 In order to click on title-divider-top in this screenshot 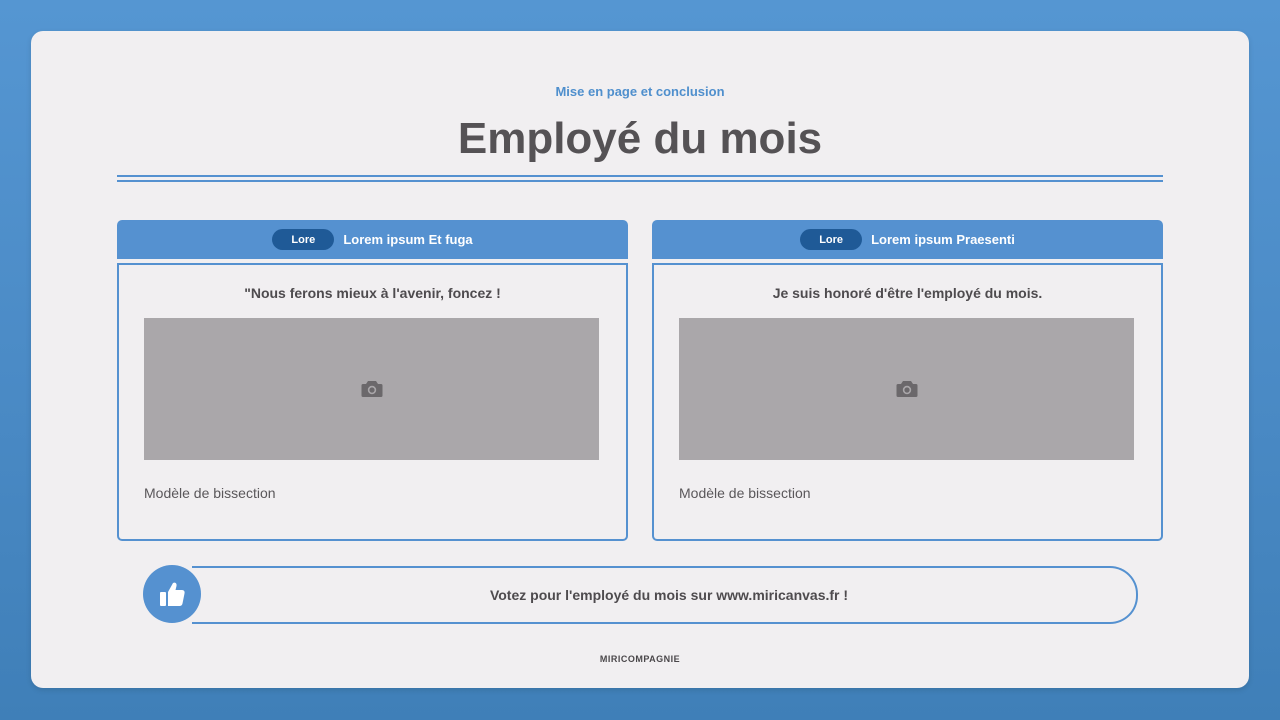, I will do `click(640, 176)`.